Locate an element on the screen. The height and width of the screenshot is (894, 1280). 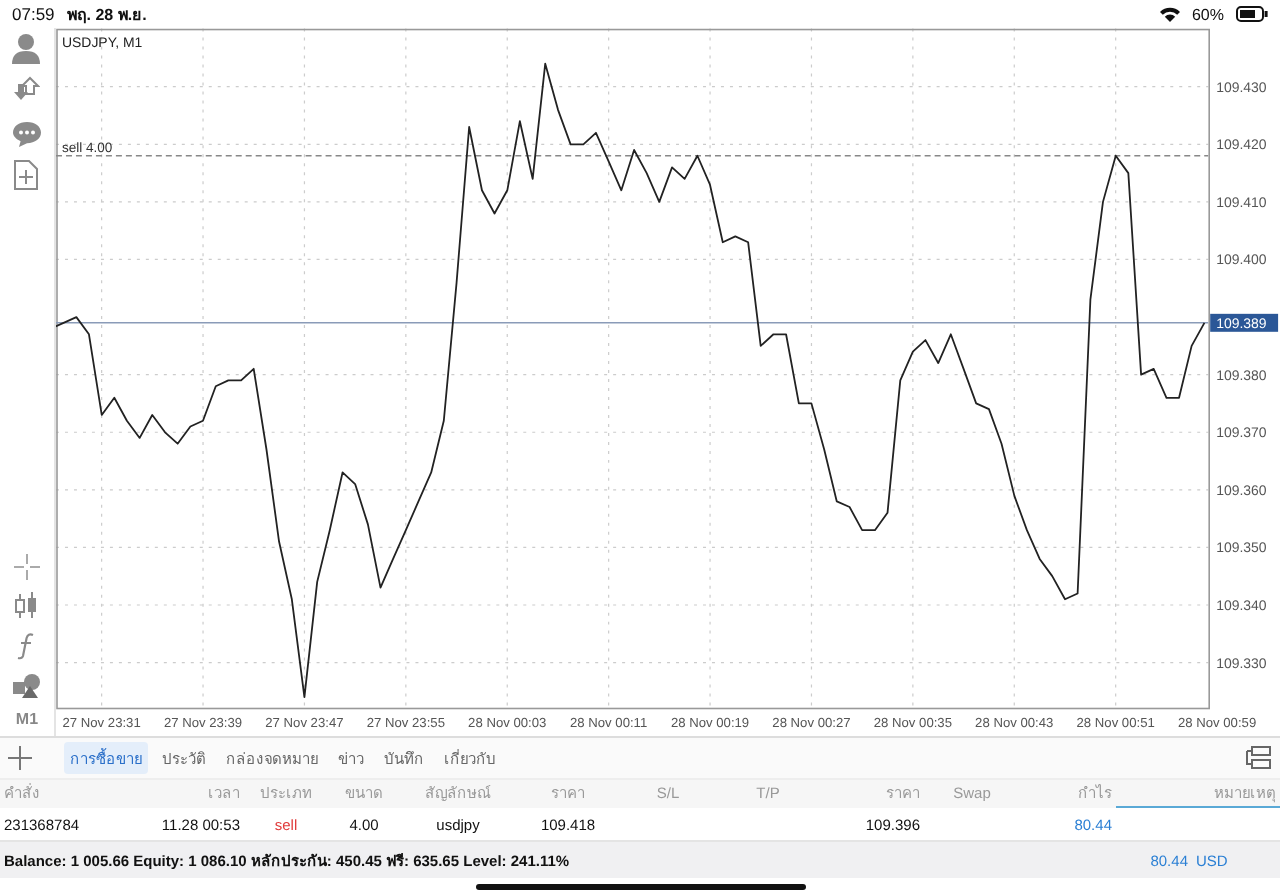
battery-percent: 60% is located at coordinates (1207, 14).